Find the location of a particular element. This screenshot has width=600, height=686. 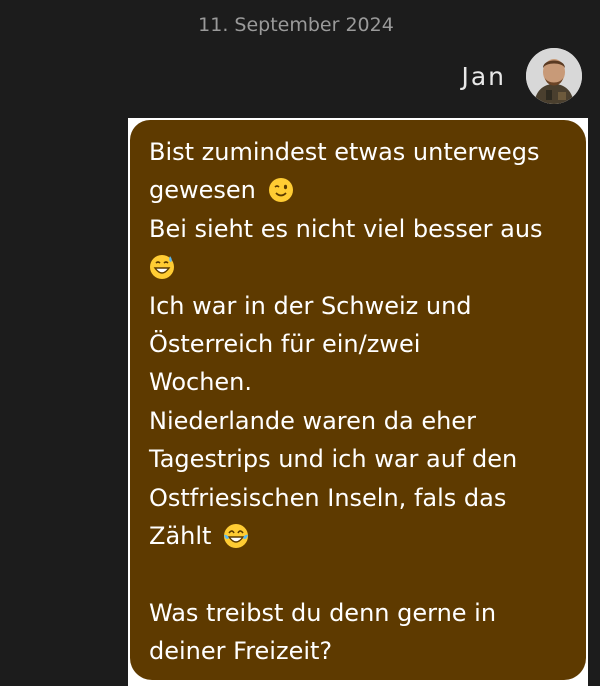

message-line: Bist zumindest etwas unterwegs is located at coordinates (362, 152).